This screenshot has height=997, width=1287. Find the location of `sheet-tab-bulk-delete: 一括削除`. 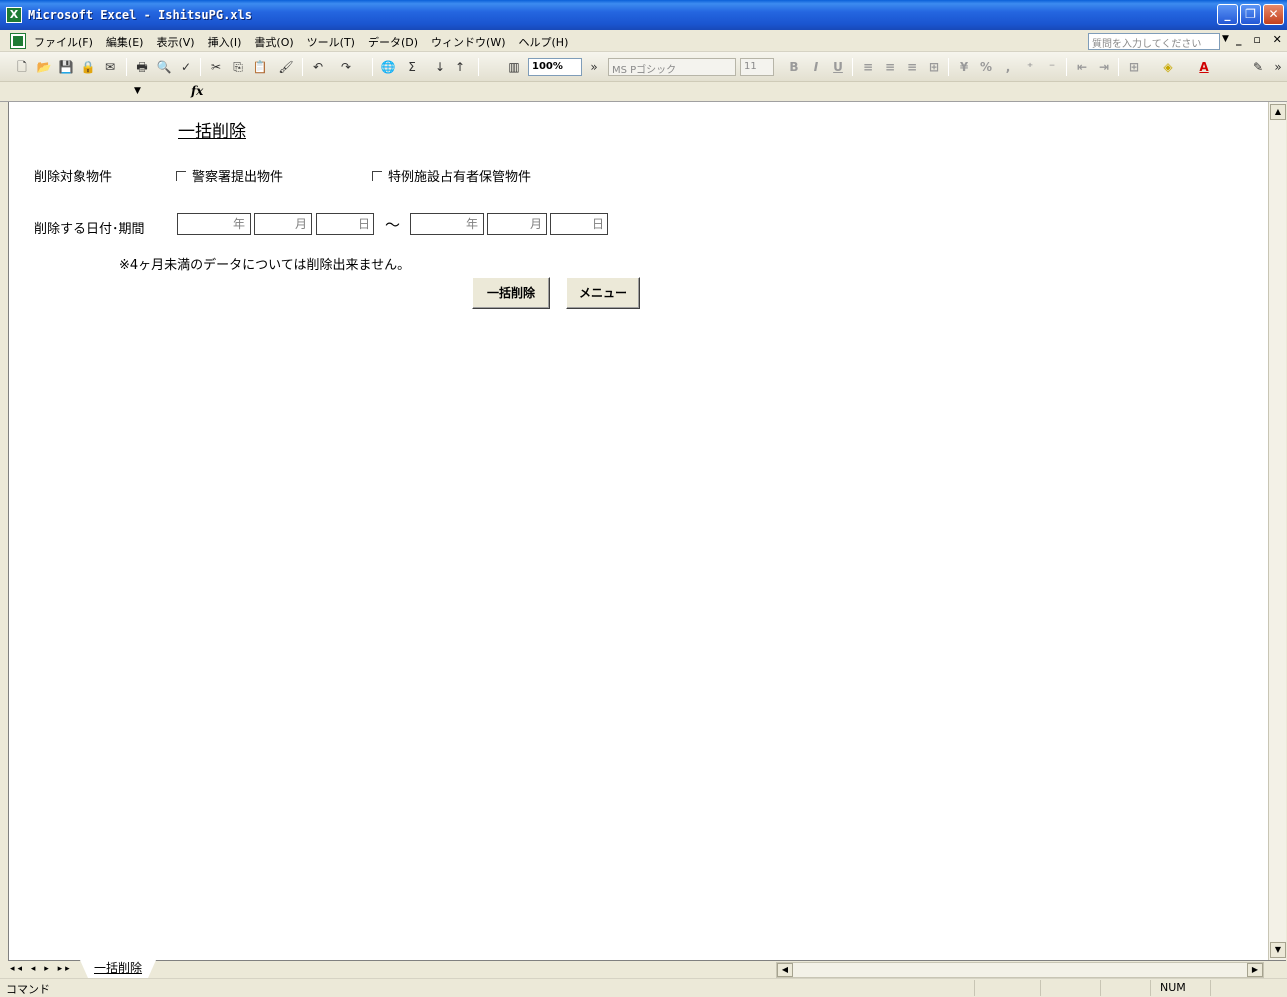

sheet-tab-bulk-delete: 一括削除 is located at coordinates (118, 969).